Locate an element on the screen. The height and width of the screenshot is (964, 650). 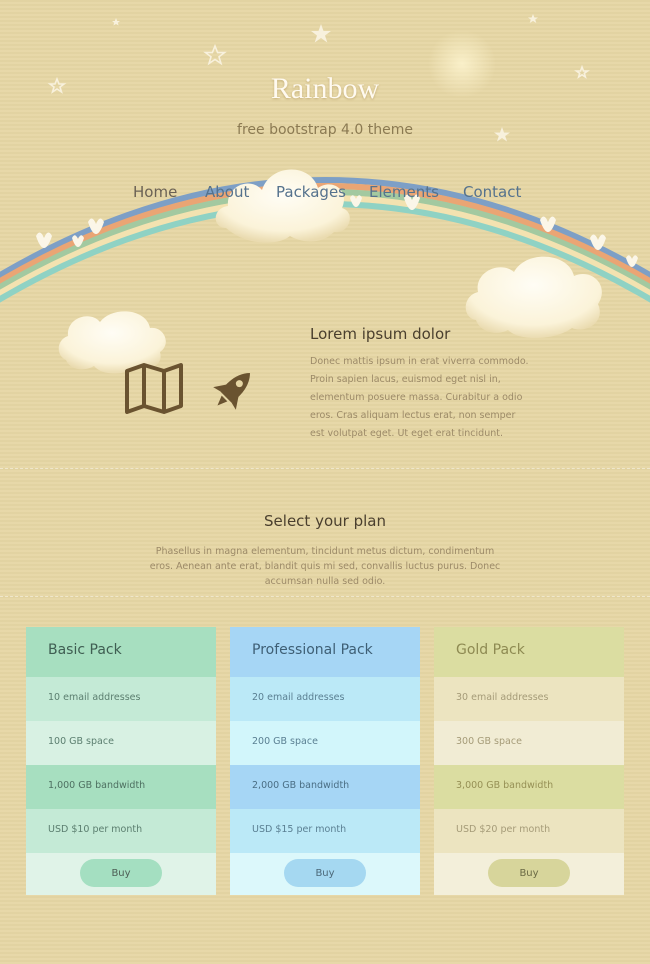
buy-button-basic: Buy is located at coordinates (121, 873).